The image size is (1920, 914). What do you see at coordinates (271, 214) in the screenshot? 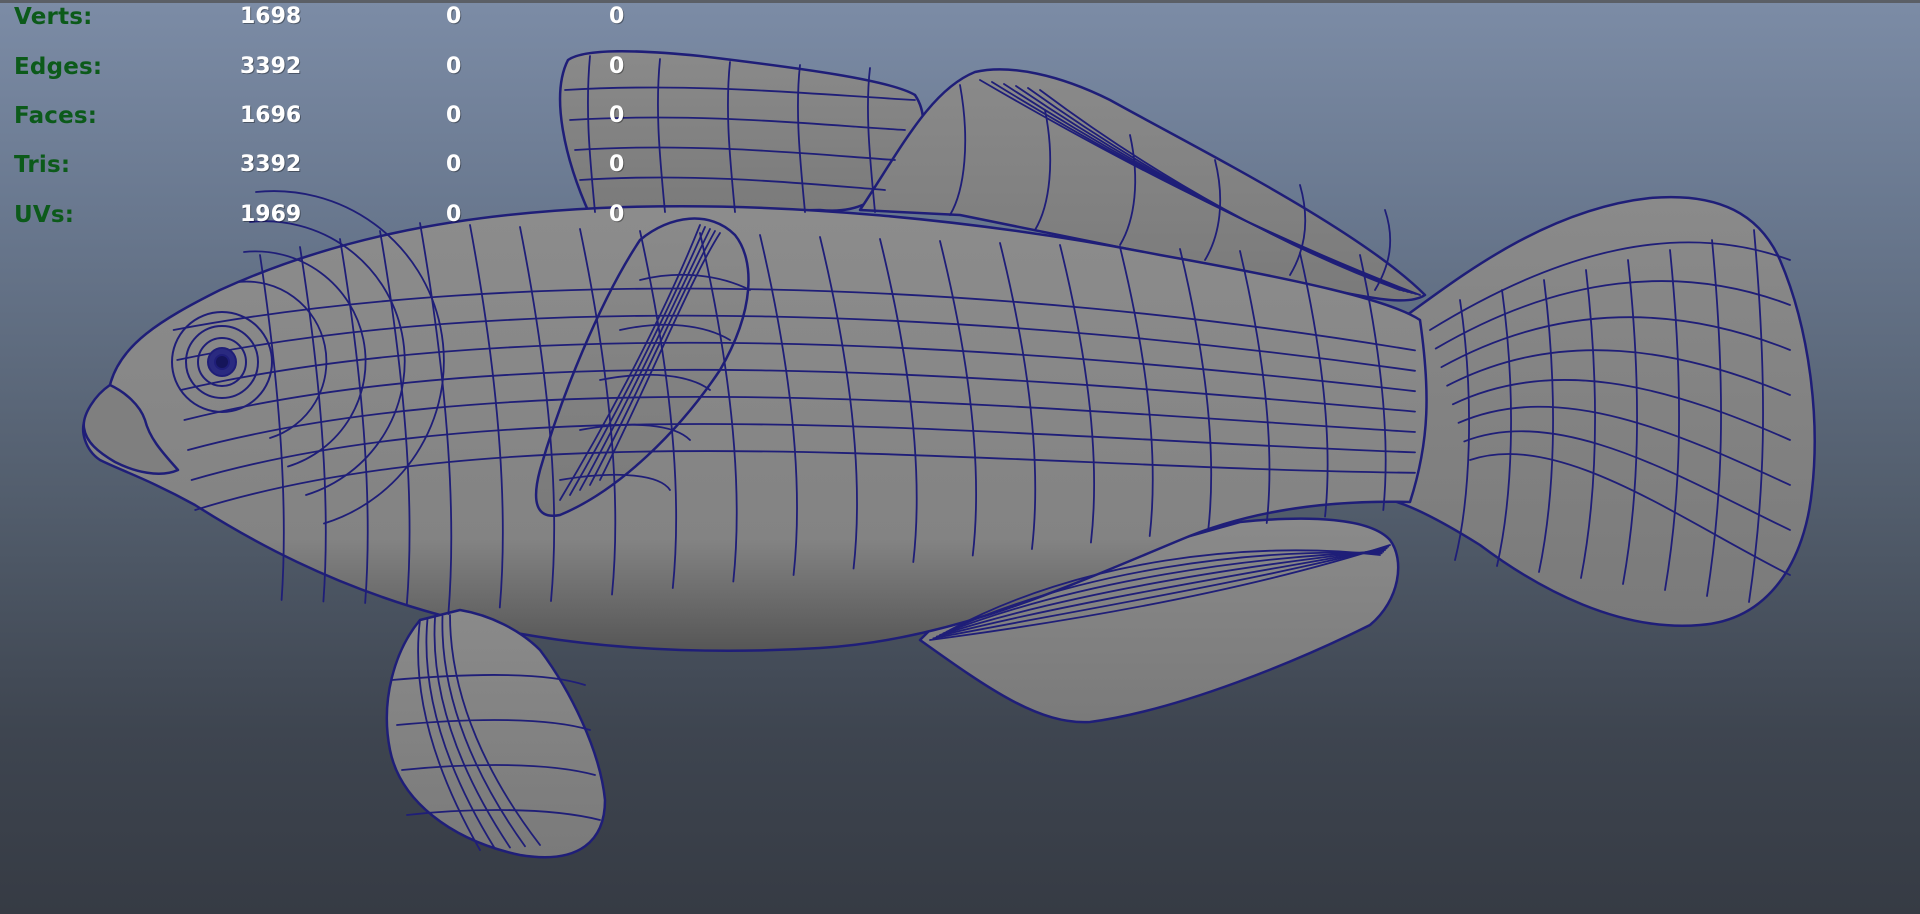
I see `hud-value: 1969` at bounding box center [271, 214].